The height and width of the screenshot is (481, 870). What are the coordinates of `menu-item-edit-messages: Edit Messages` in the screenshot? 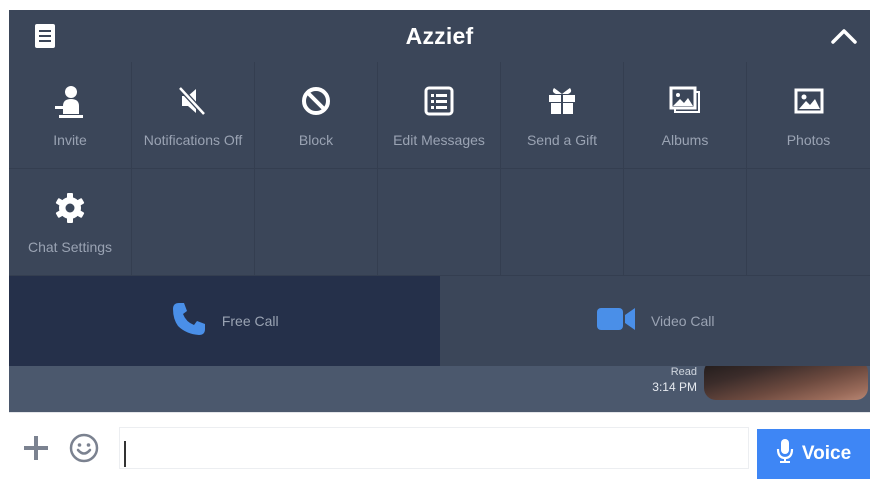 It's located at (439, 115).